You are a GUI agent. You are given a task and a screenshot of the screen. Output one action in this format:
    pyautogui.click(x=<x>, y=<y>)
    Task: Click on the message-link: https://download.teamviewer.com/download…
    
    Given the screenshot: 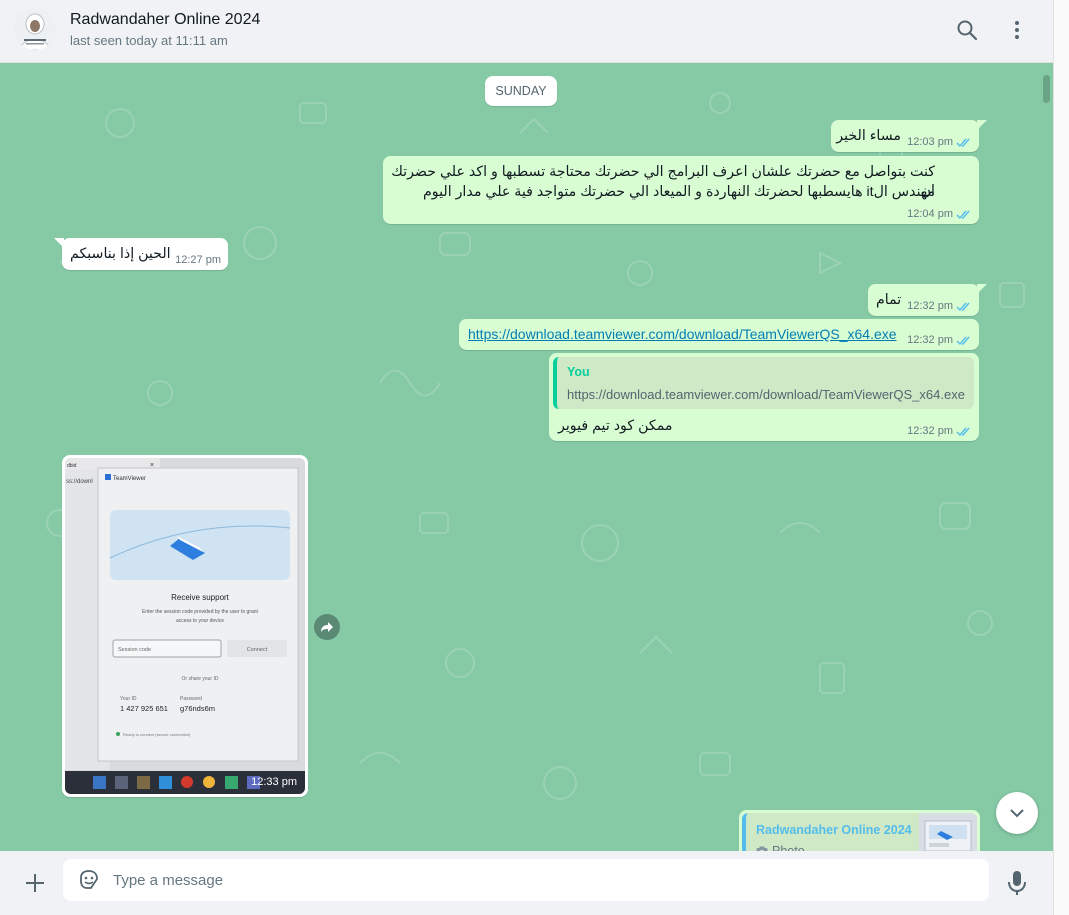 What is the action you would take?
    pyautogui.click(x=682, y=334)
    